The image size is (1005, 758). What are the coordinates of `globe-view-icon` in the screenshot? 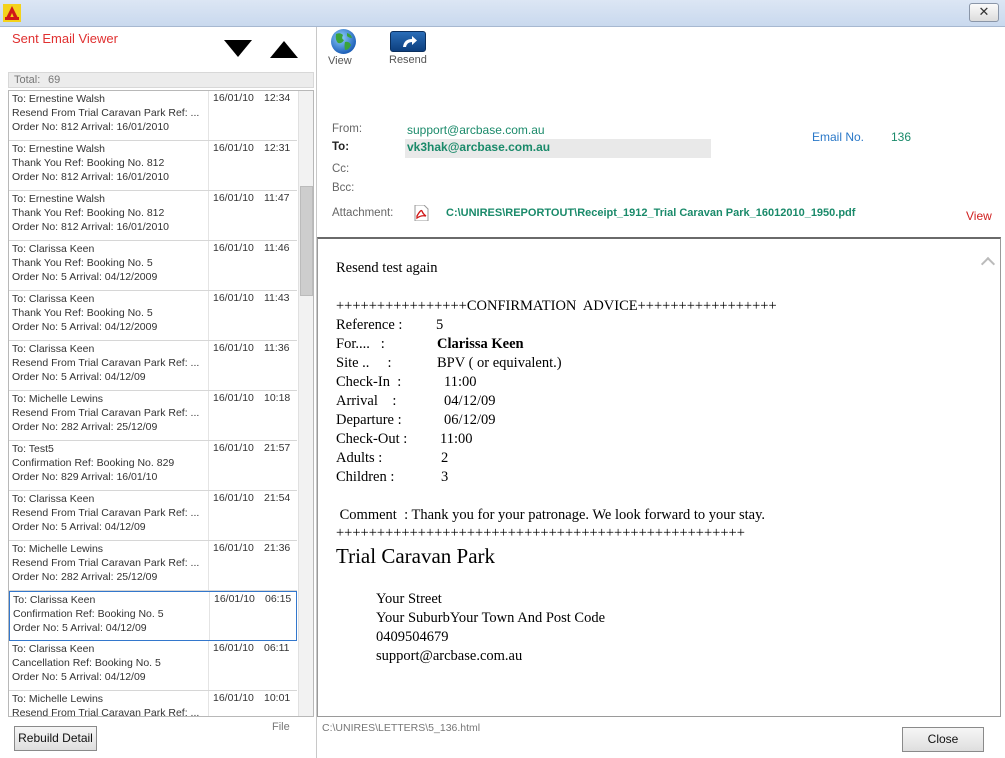 It's located at (343, 41).